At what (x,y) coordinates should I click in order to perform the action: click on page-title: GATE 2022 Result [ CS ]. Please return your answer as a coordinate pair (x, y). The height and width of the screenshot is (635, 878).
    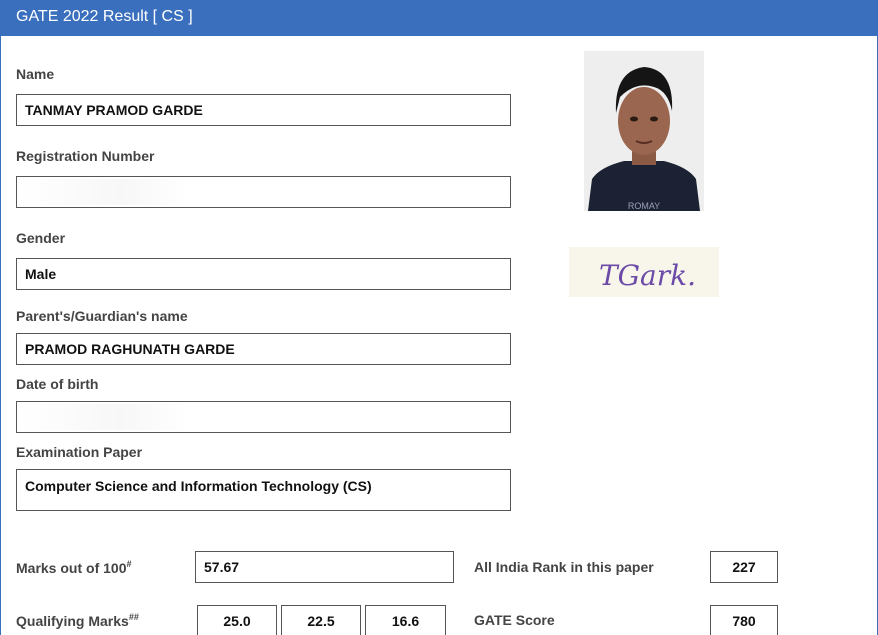
    Looking at the image, I should click on (104, 16).